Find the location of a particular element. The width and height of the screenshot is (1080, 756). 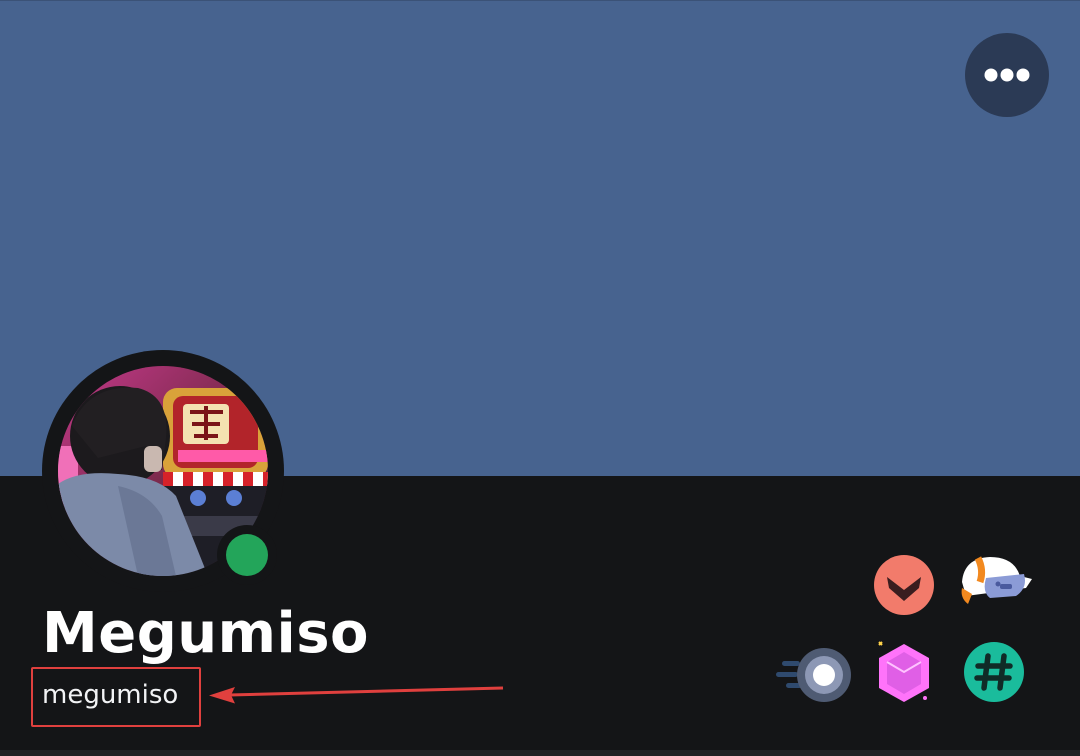

active-developer-icon is located at coordinates (994, 672).